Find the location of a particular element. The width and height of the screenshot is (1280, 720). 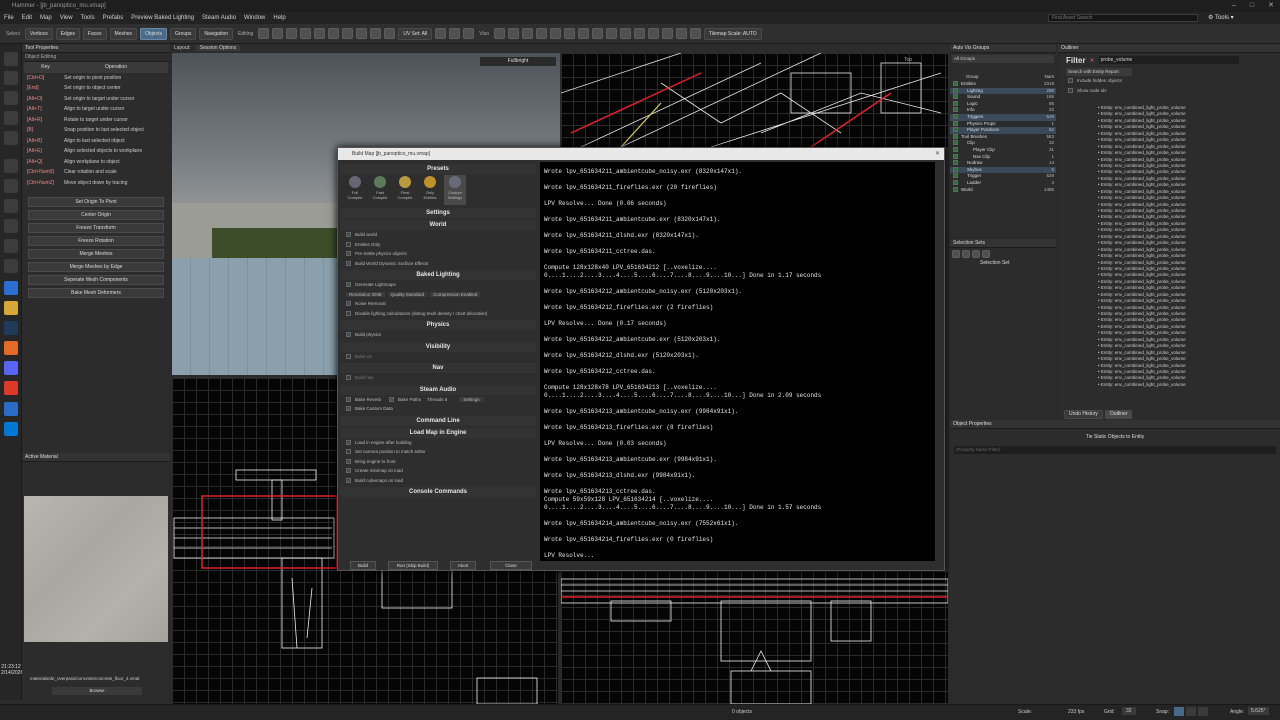

vis-toggle-7-icon is located at coordinates (583, 33).